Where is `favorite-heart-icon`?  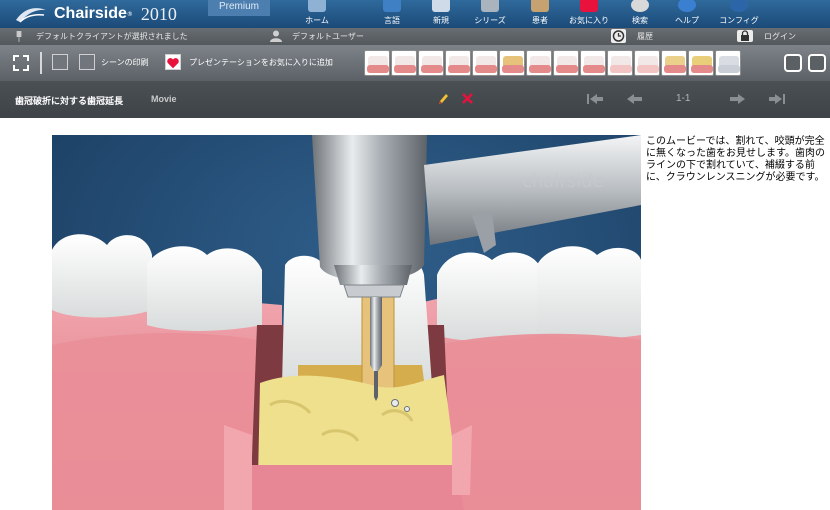 favorite-heart-icon is located at coordinates (173, 62).